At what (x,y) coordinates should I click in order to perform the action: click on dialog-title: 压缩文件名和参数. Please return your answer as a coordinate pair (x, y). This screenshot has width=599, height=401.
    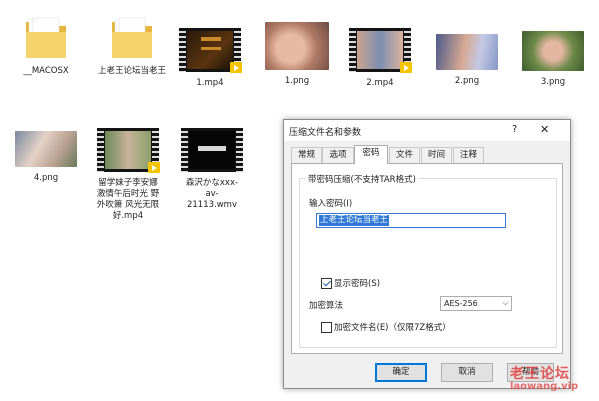
    Looking at the image, I should click on (325, 133).